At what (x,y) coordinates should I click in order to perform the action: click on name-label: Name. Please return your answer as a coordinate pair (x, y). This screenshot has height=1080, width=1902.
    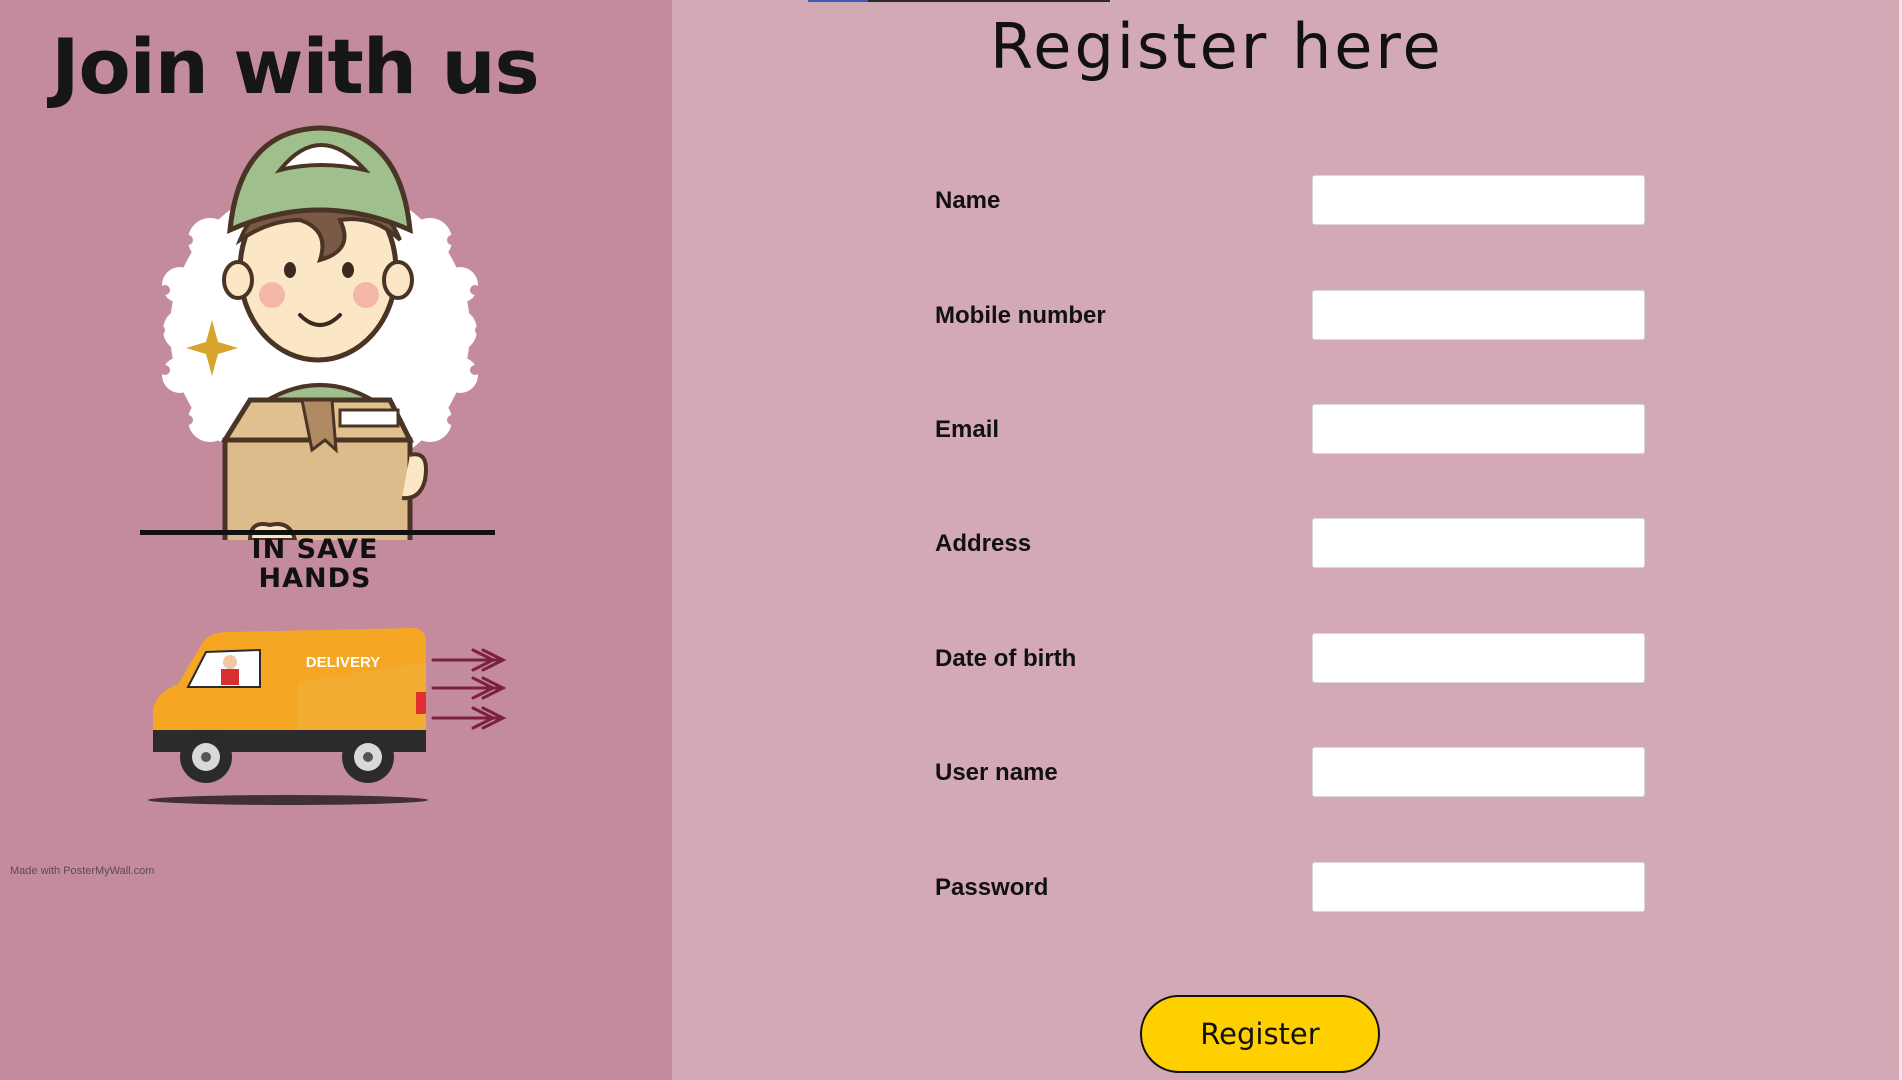
    Looking at the image, I should click on (968, 200).